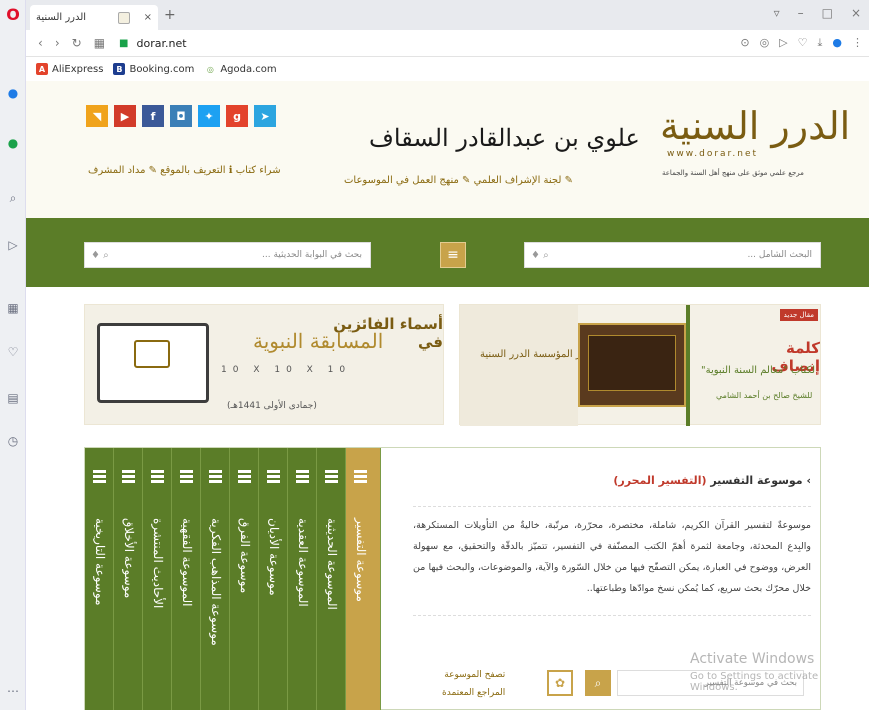 The image size is (869, 710). What do you see at coordinates (153, 116) in the screenshot?
I see `facebook-icon: f` at bounding box center [153, 116].